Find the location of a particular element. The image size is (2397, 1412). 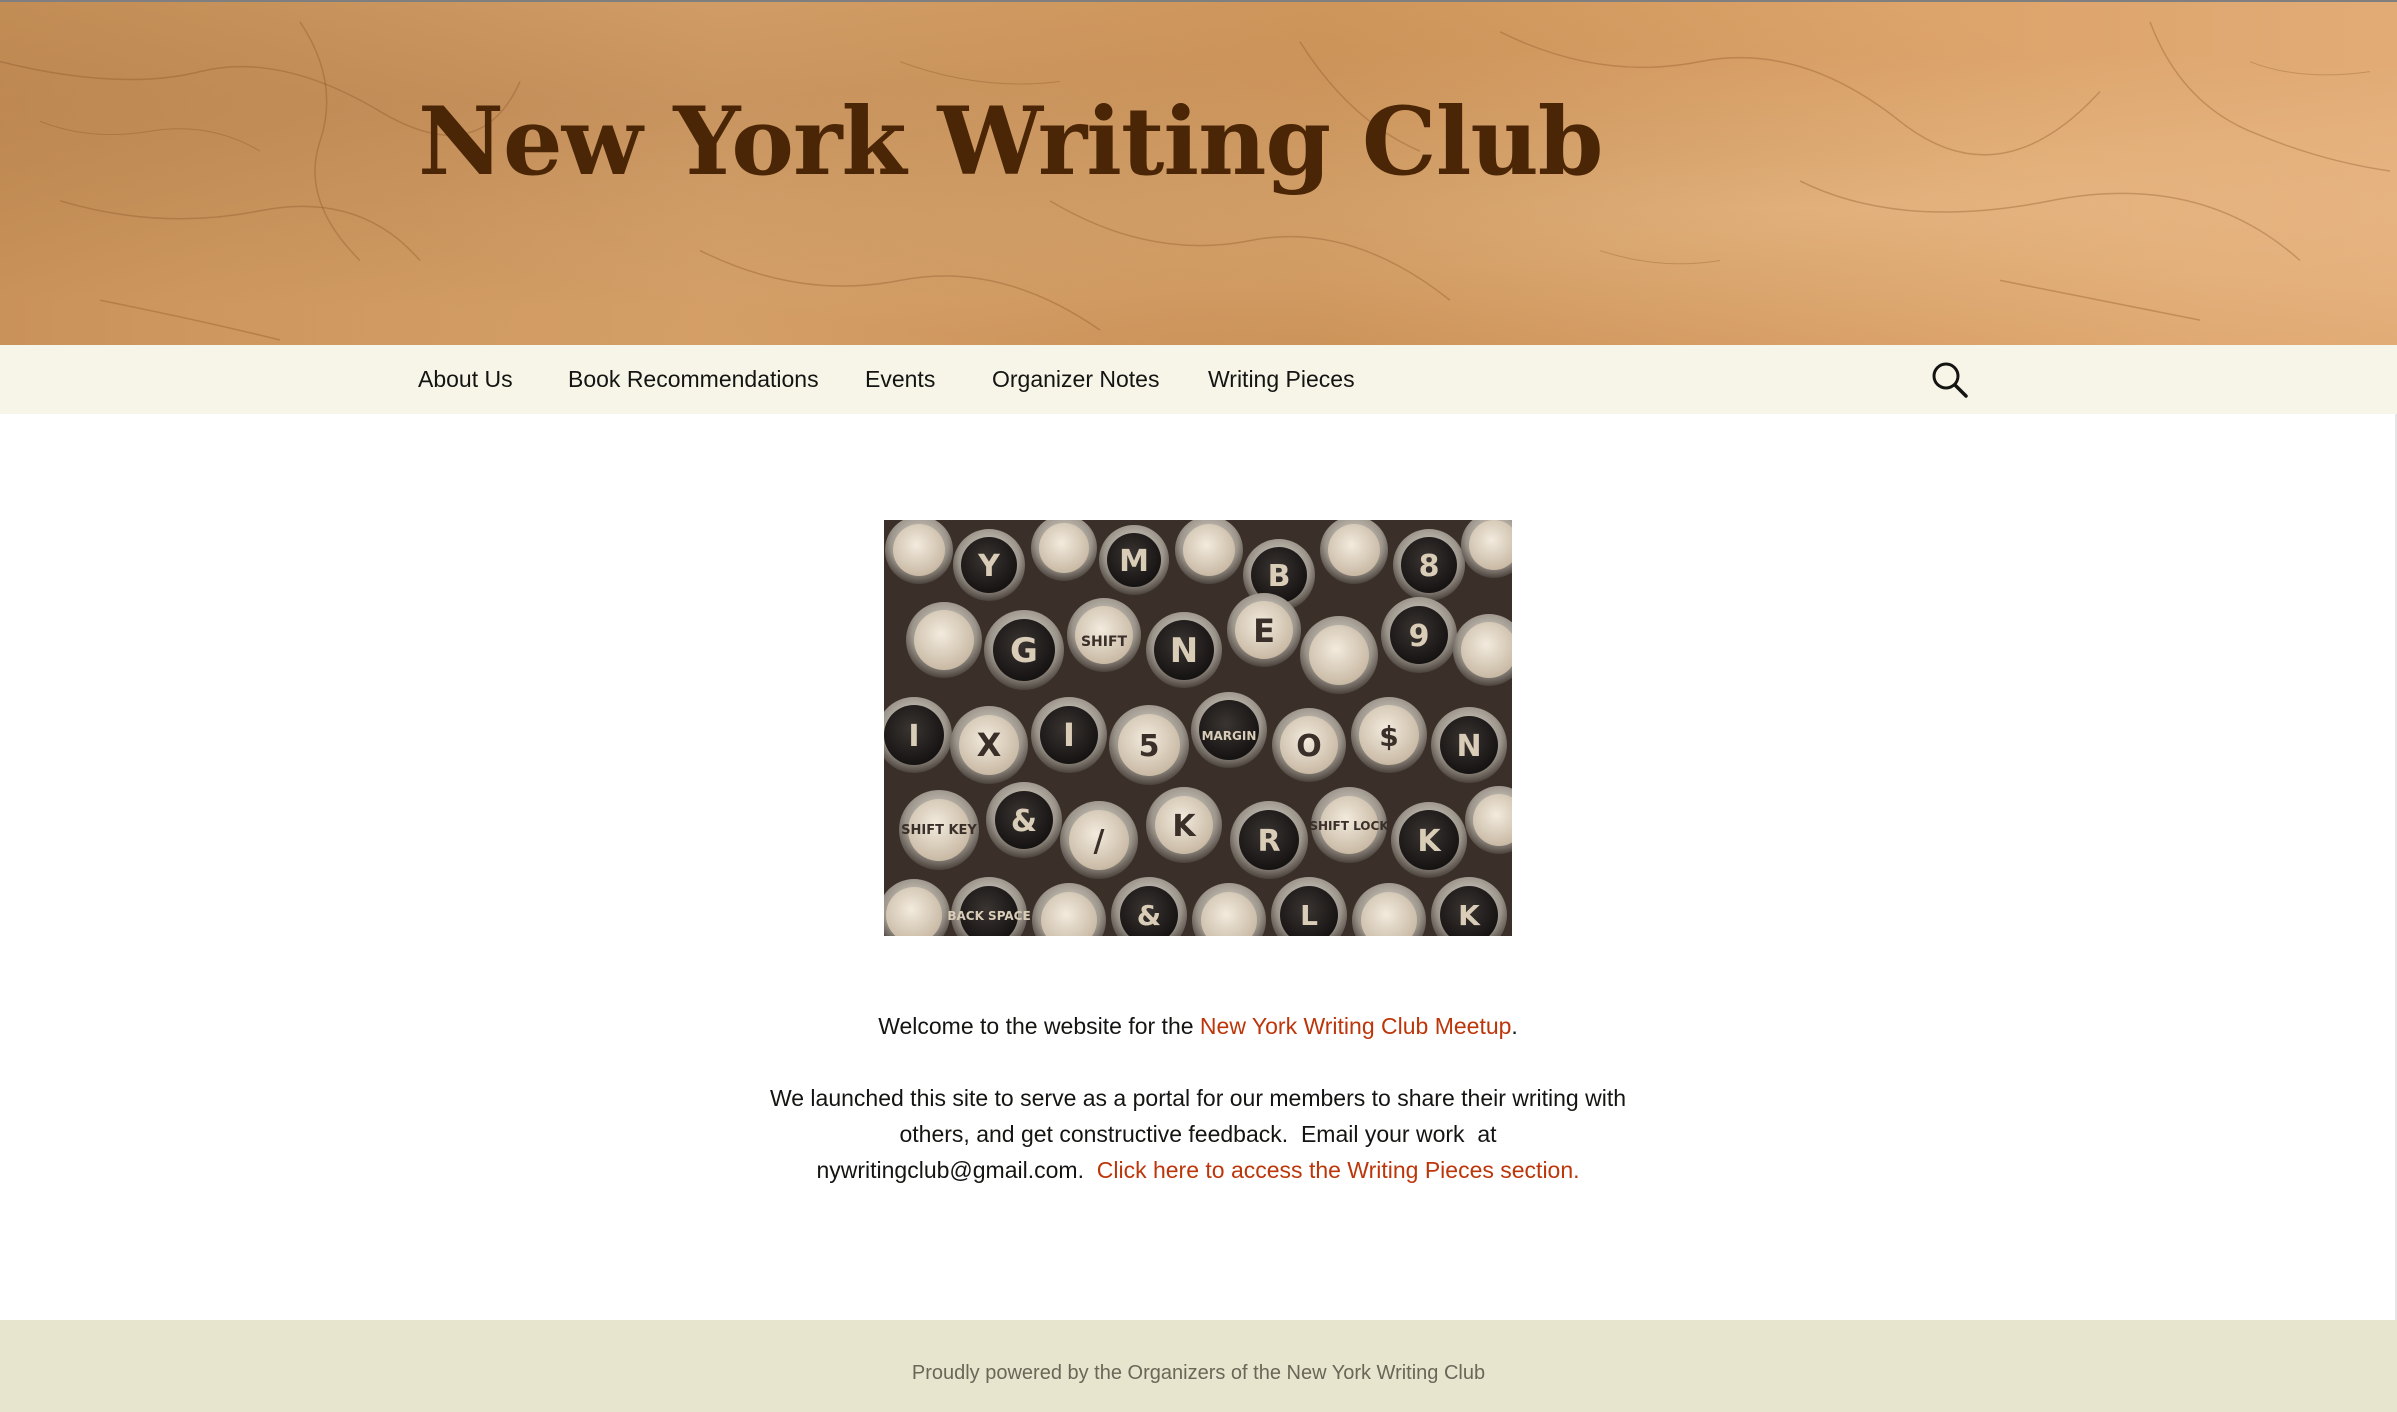

svg-text: R is located at coordinates (1268, 841).